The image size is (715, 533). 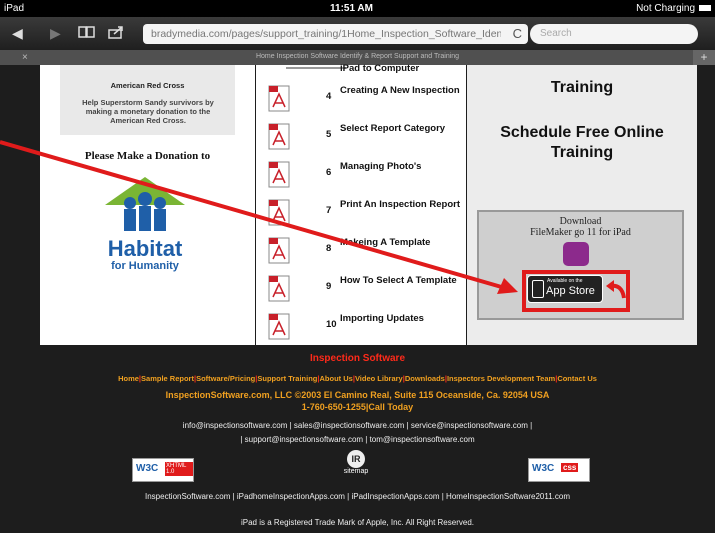 What do you see at coordinates (117, 32) in the screenshot?
I see `share-icon` at bounding box center [117, 32].